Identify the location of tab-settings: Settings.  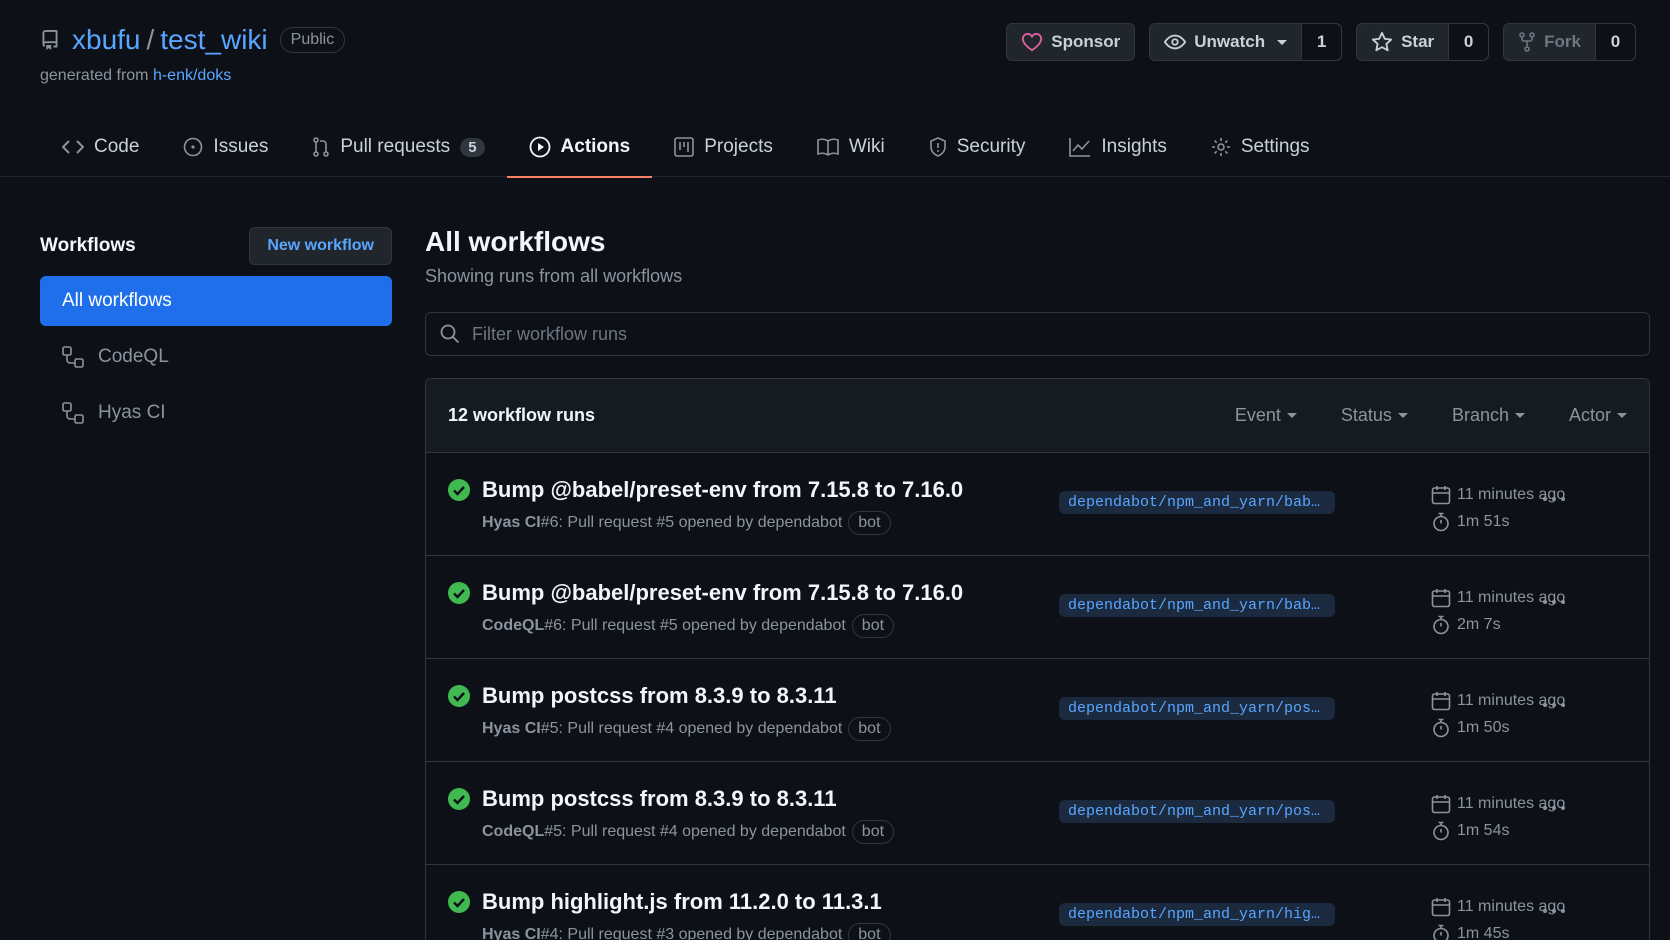
(1260, 147).